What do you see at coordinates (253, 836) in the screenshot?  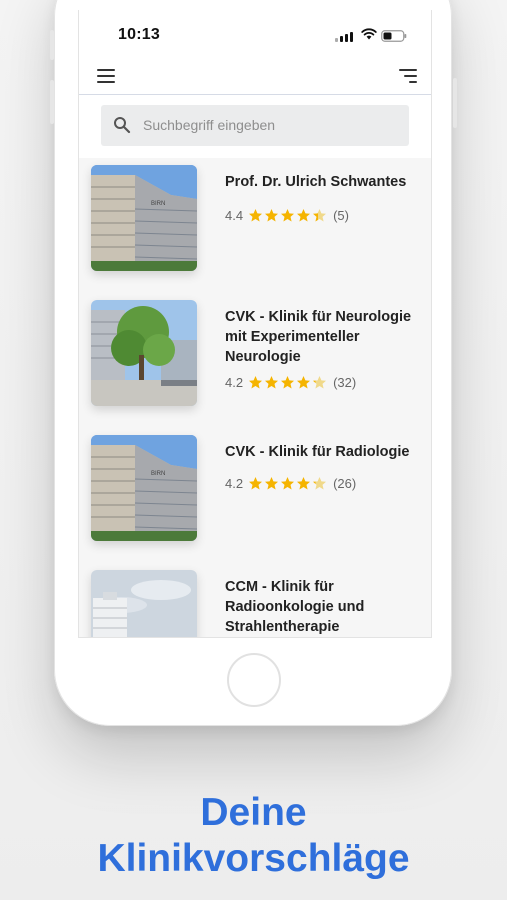 I see `tagline: Deine Klinikvorschläge` at bounding box center [253, 836].